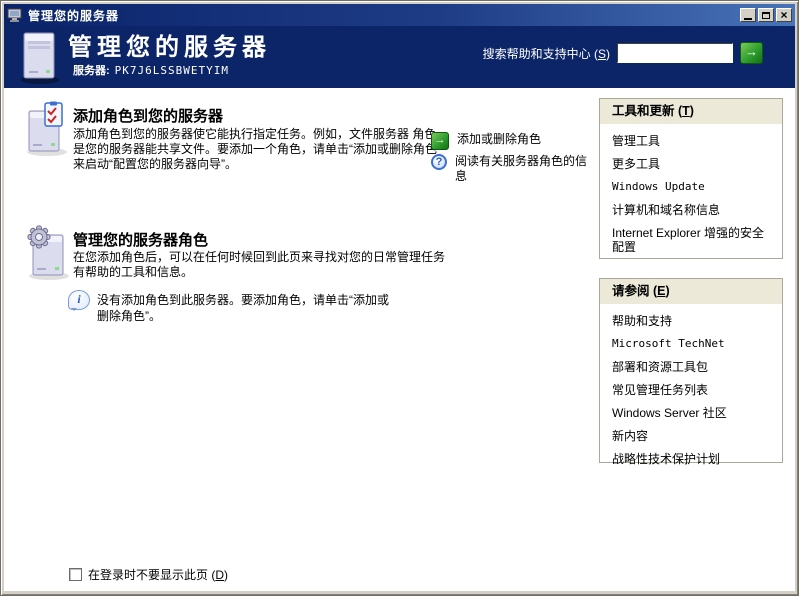 This screenshot has height=596, width=799. I want to click on title-bar: 管理您的服务器 ×, so click(399, 15).